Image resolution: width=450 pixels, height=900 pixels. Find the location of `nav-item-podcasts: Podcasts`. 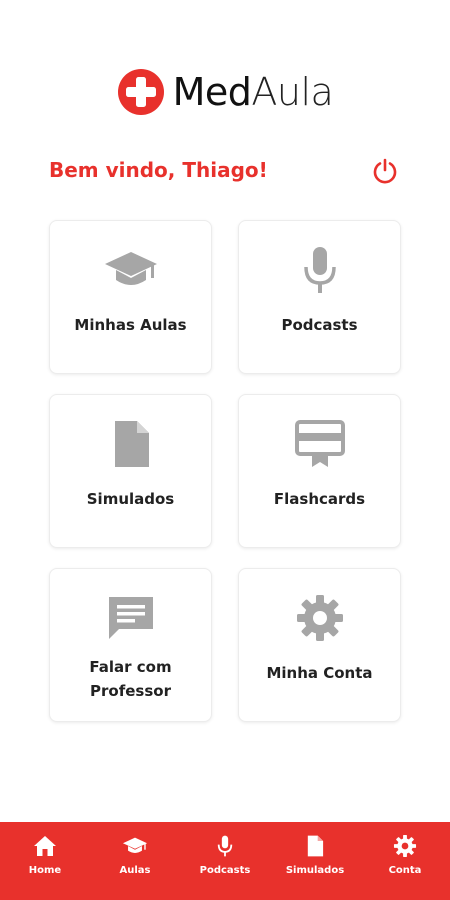

nav-item-podcasts: Podcasts is located at coordinates (225, 861).